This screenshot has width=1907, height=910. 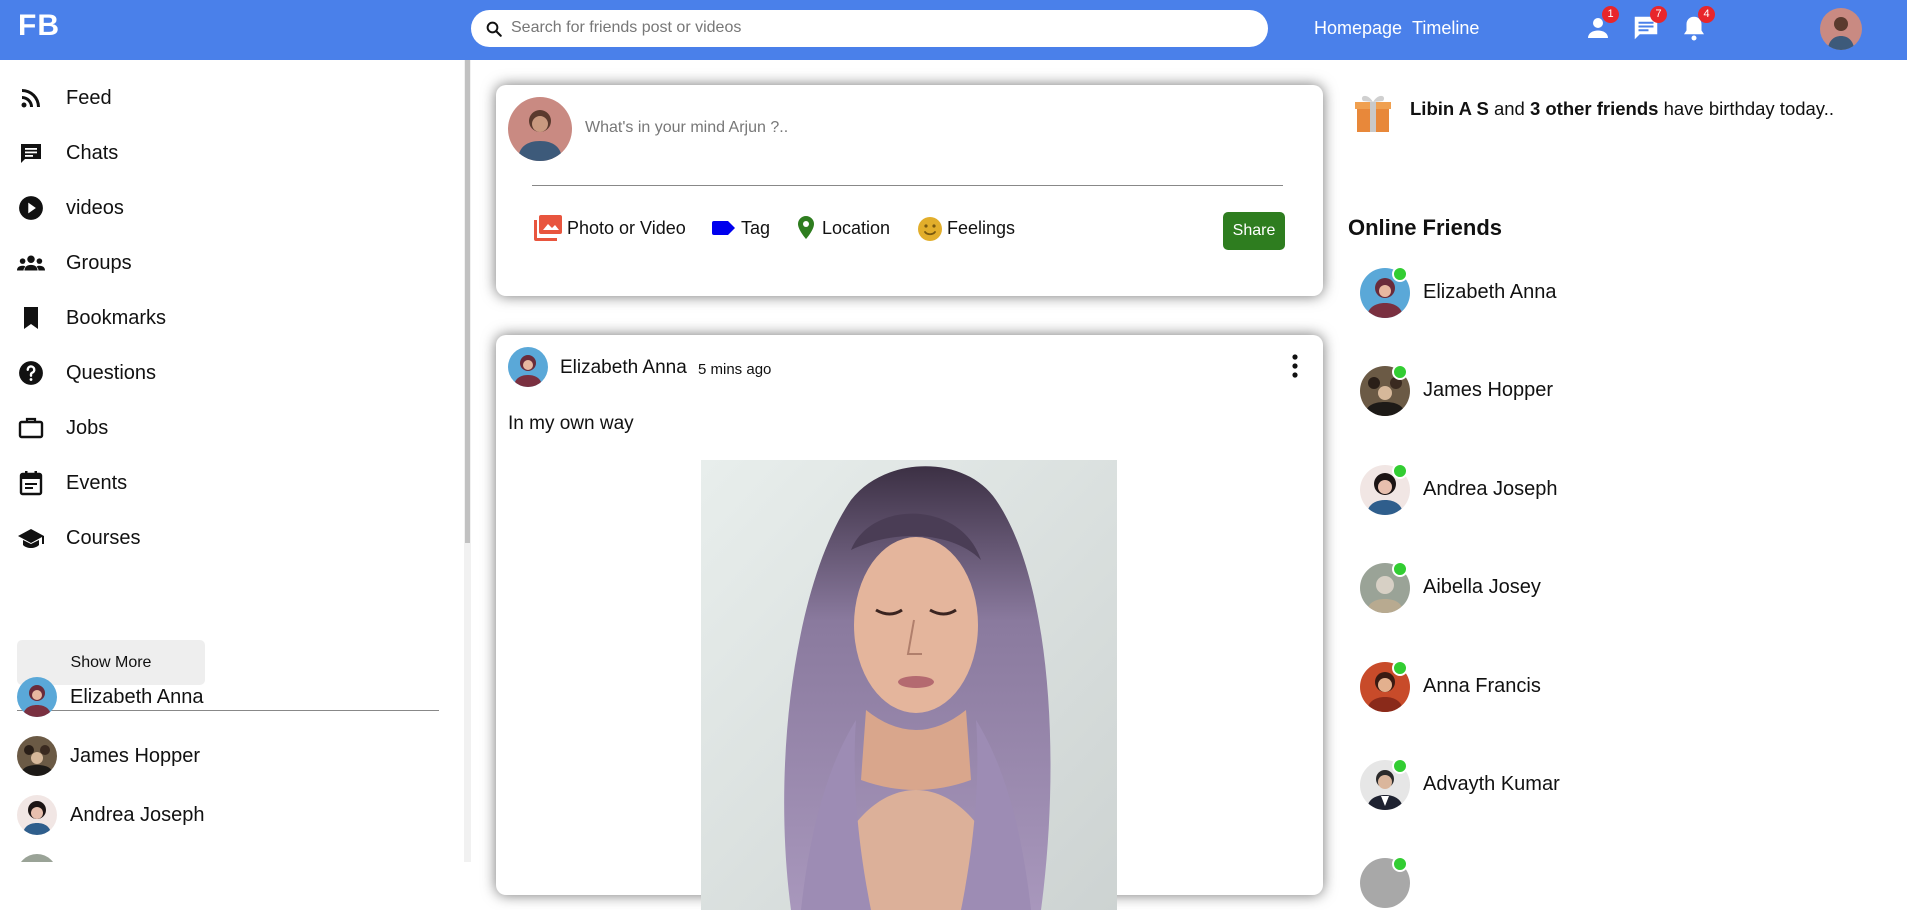 I want to click on online-friends-title: Online Friends, so click(x=1425, y=227).